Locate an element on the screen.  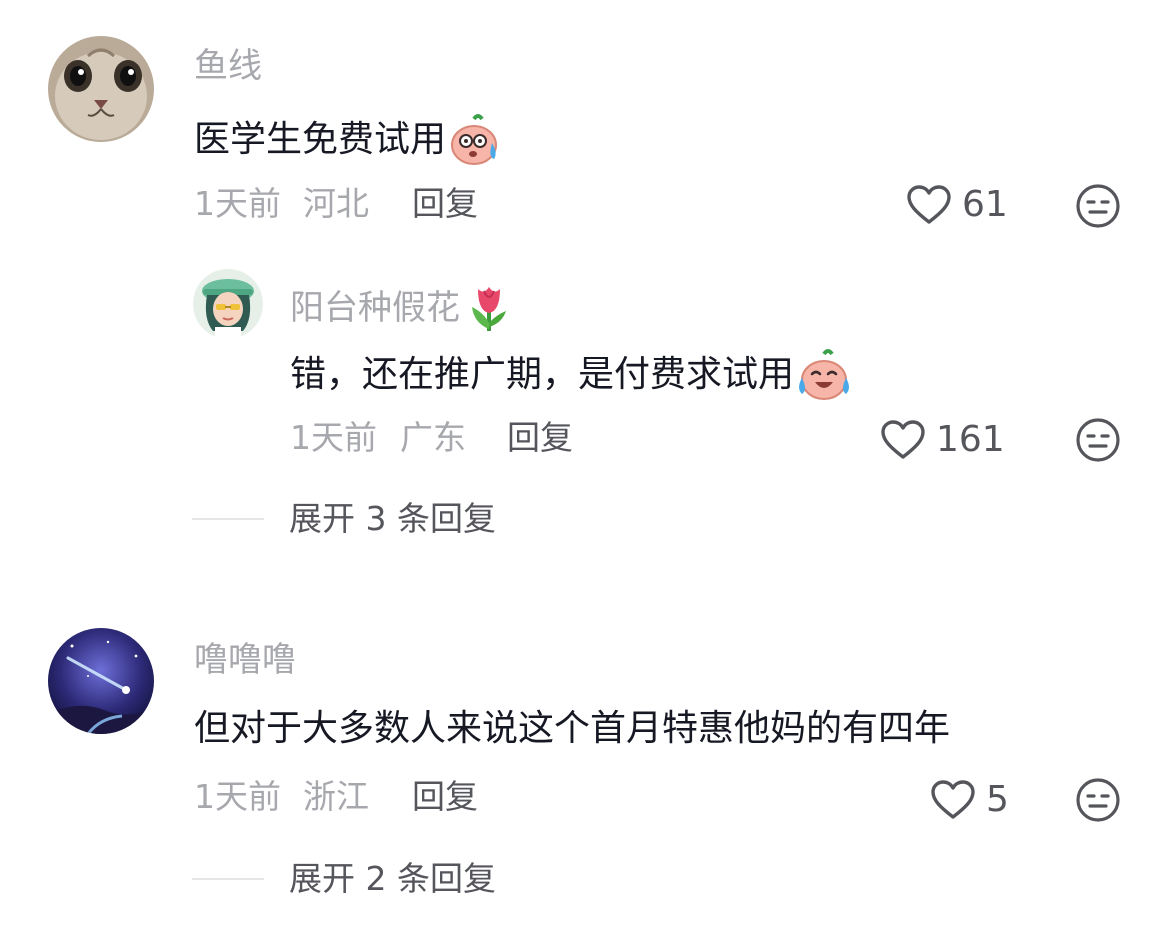
cat-avatar-image is located at coordinates (101, 89).